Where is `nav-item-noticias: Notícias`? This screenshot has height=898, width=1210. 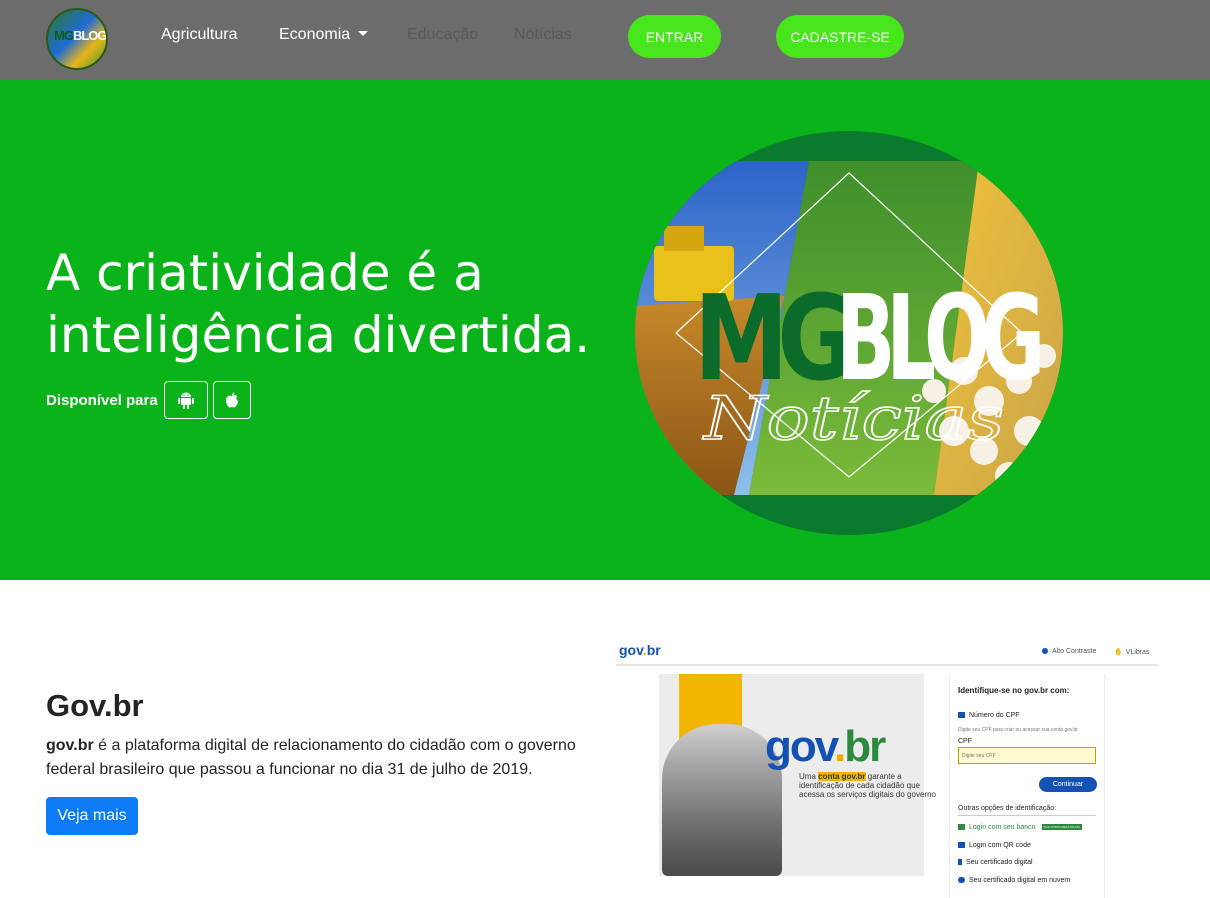 nav-item-noticias: Notícias is located at coordinates (543, 35).